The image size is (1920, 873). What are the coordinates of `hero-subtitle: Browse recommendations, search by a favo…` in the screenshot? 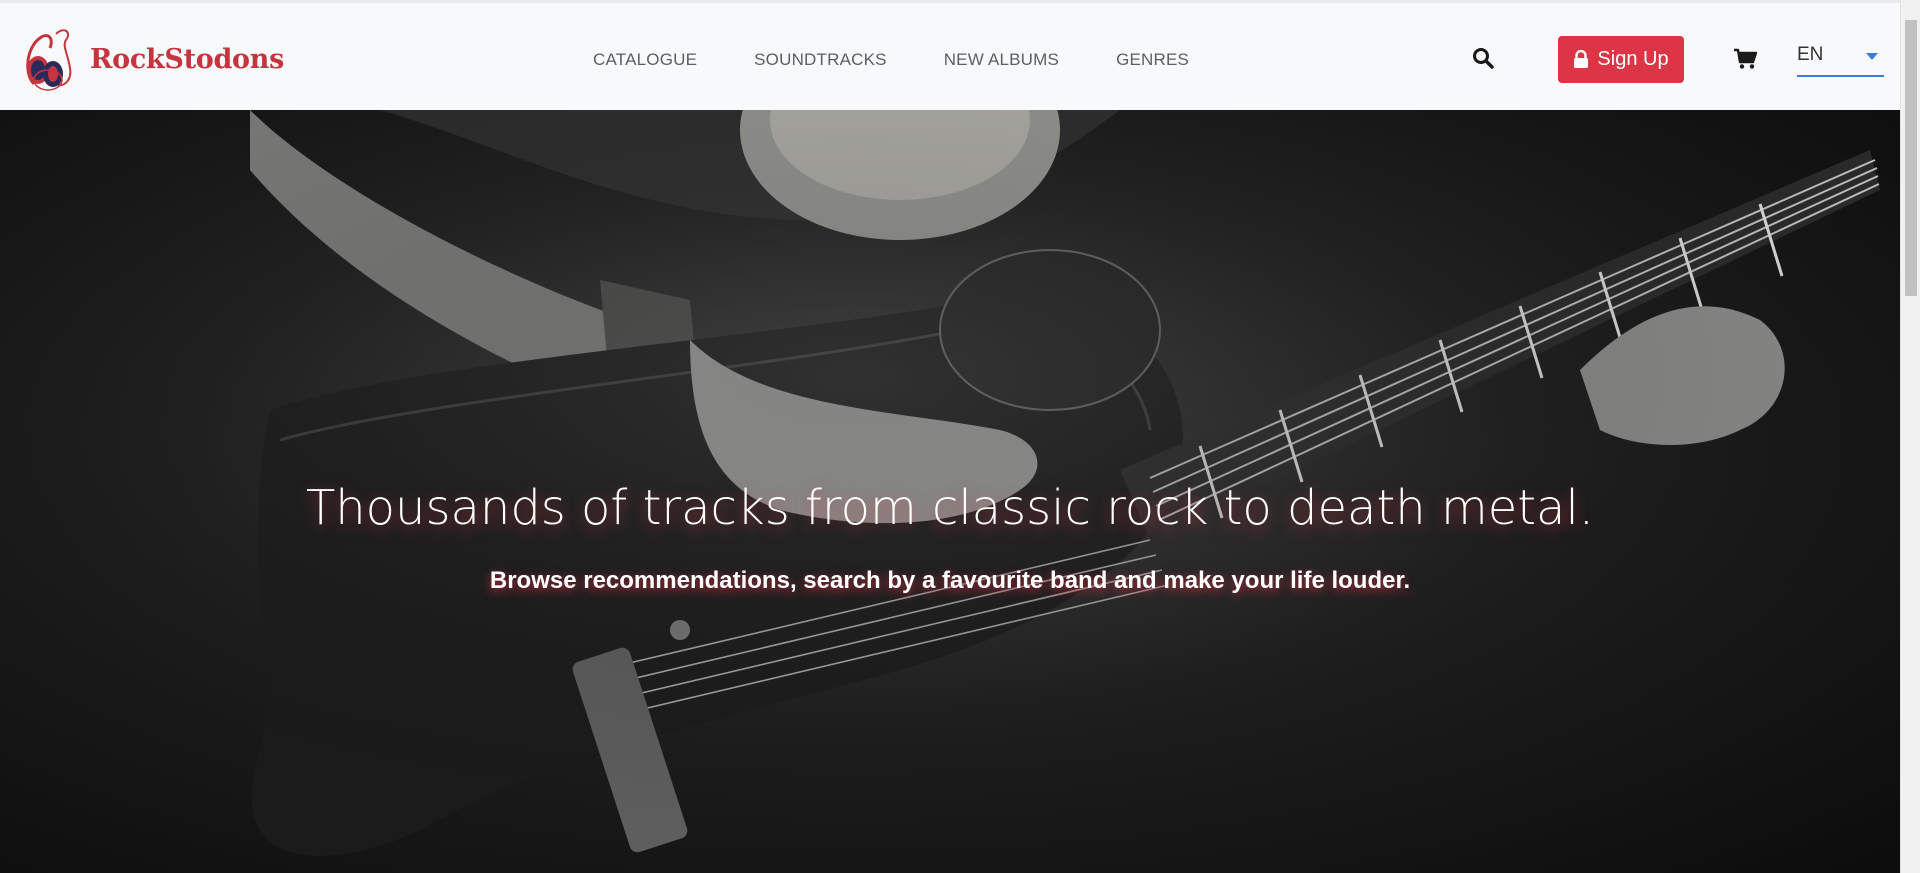 It's located at (950, 580).